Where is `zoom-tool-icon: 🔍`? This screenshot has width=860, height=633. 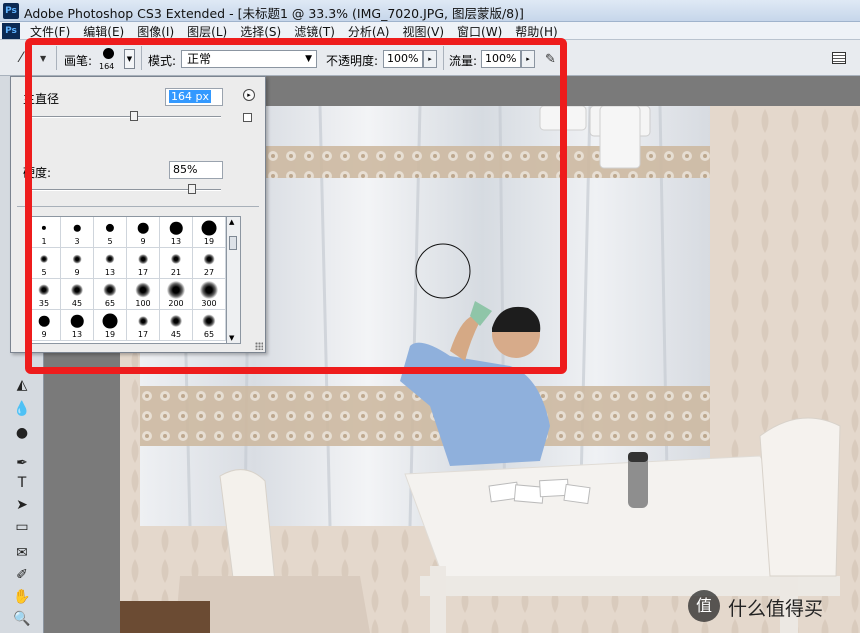 zoom-tool-icon: 🔍 is located at coordinates (22, 619).